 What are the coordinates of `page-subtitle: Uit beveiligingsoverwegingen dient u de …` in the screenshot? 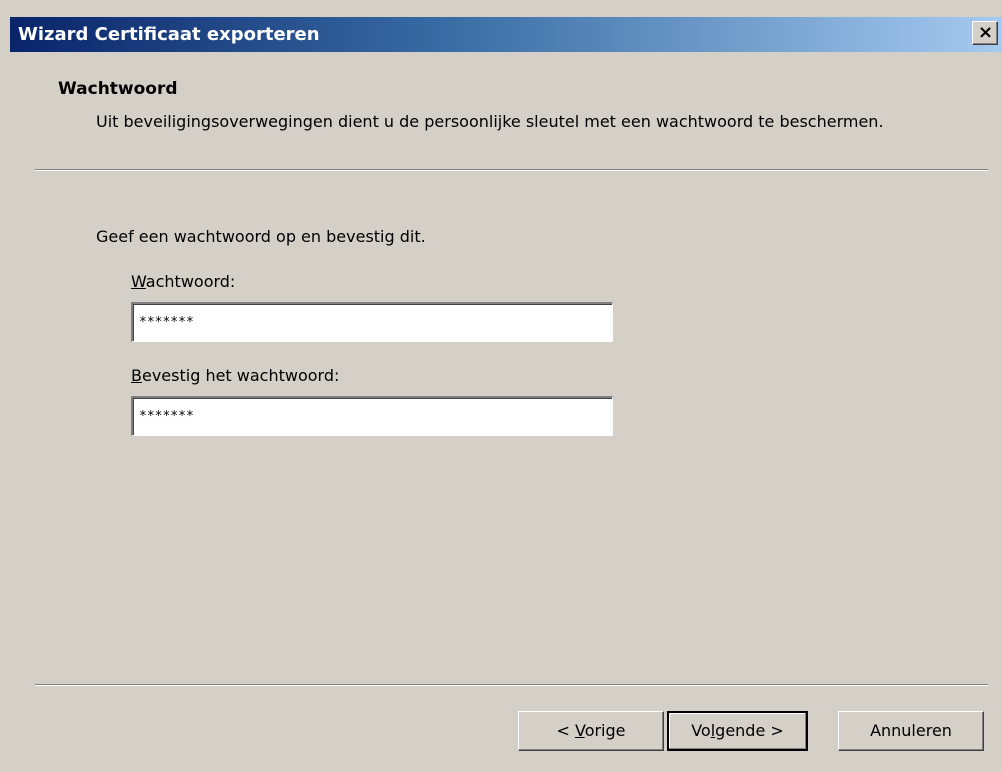 It's located at (490, 121).